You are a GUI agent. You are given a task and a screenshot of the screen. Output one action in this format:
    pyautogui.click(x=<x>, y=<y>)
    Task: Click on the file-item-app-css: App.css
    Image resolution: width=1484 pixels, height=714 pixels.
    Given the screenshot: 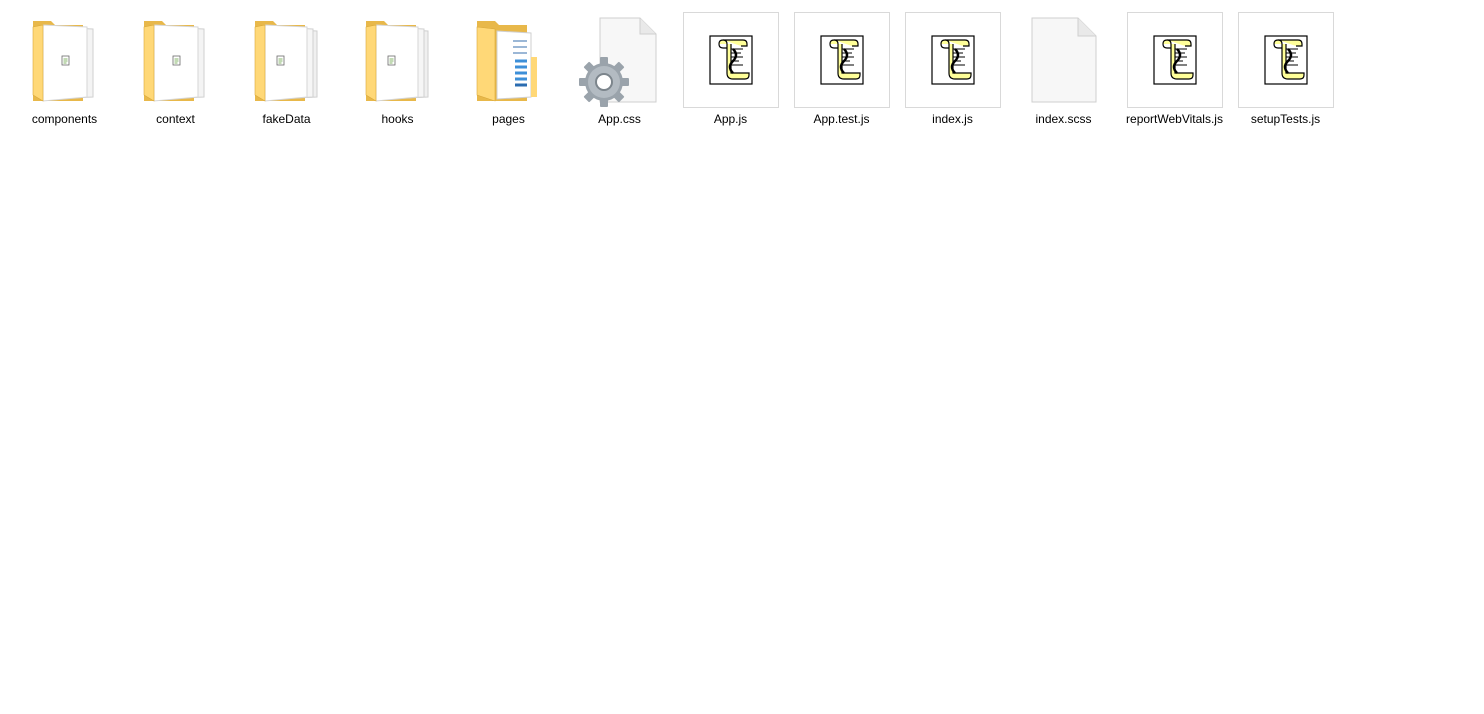 What is the action you would take?
    pyautogui.click(x=619, y=77)
    